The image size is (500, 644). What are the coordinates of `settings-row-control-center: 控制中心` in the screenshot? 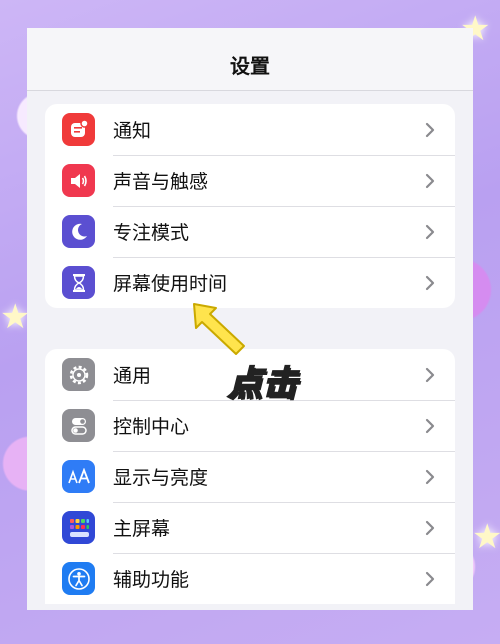 It's located at (250, 425).